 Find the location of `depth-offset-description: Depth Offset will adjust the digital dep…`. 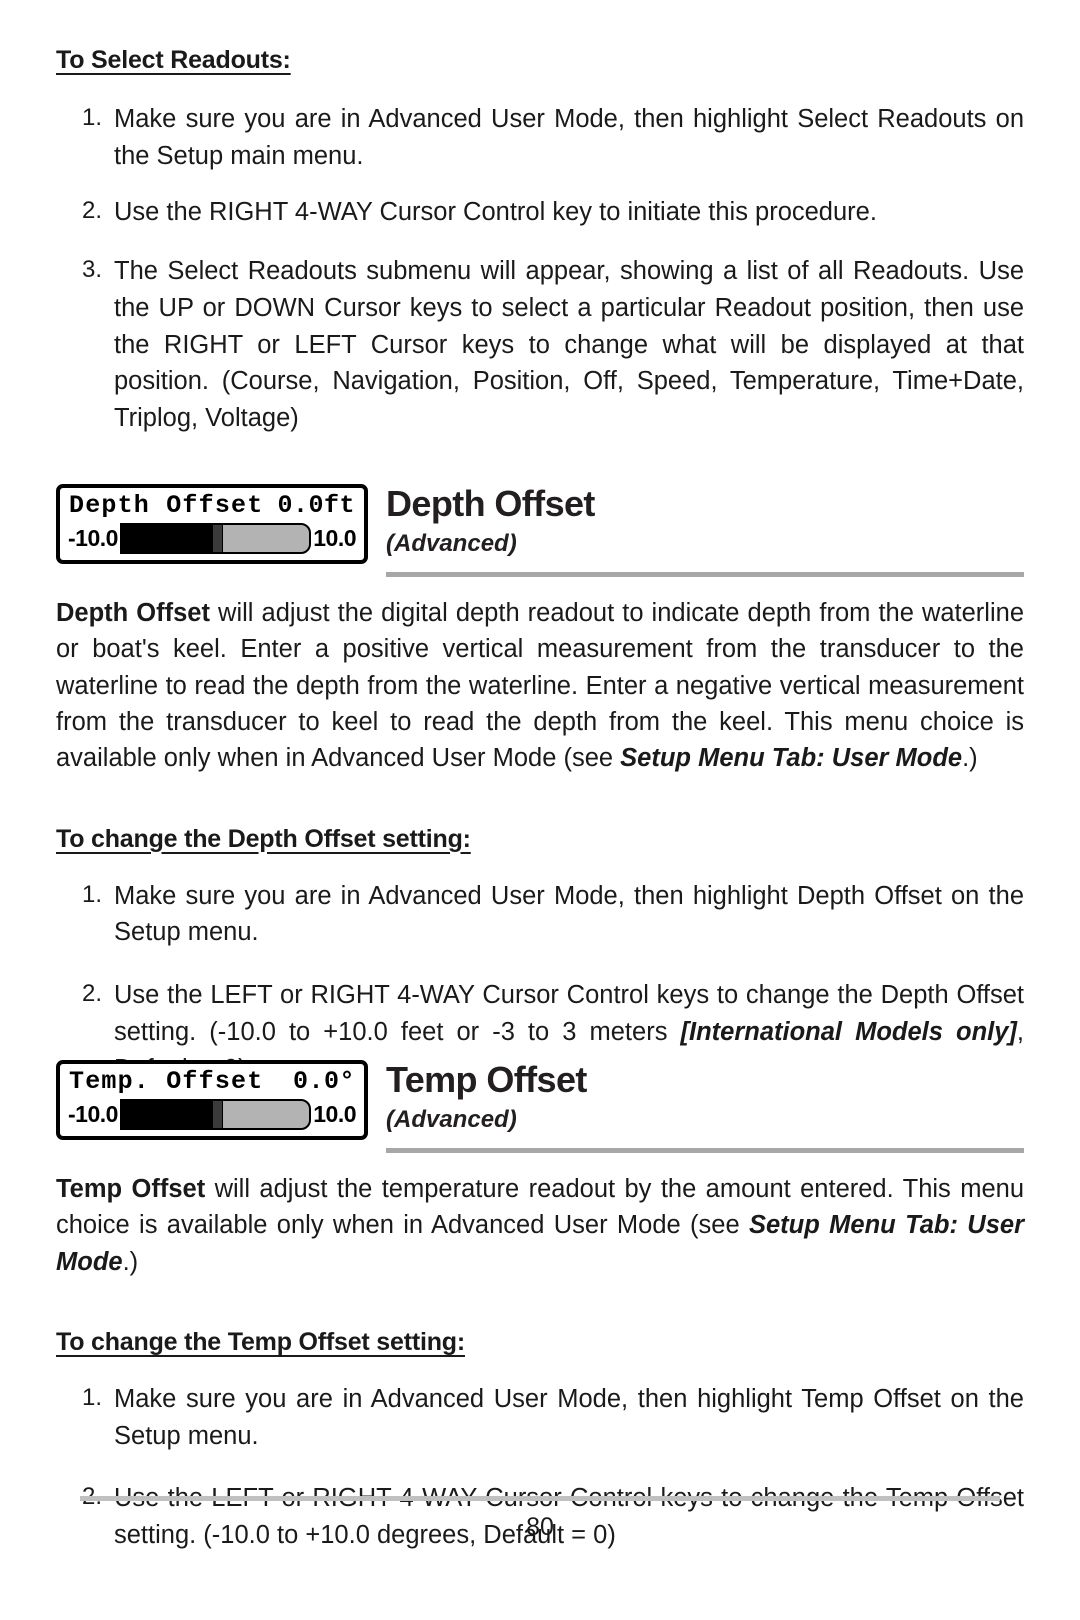

depth-offset-description: Depth Offset will adjust the digital dep… is located at coordinates (540, 686).